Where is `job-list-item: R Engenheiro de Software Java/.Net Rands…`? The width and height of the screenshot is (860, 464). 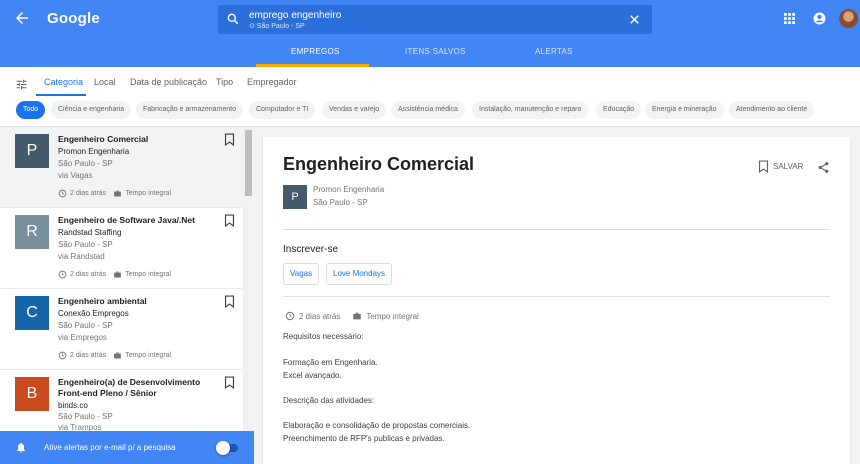 job-list-item: R Engenheiro de Software Java/.Net Rands… is located at coordinates (121, 248).